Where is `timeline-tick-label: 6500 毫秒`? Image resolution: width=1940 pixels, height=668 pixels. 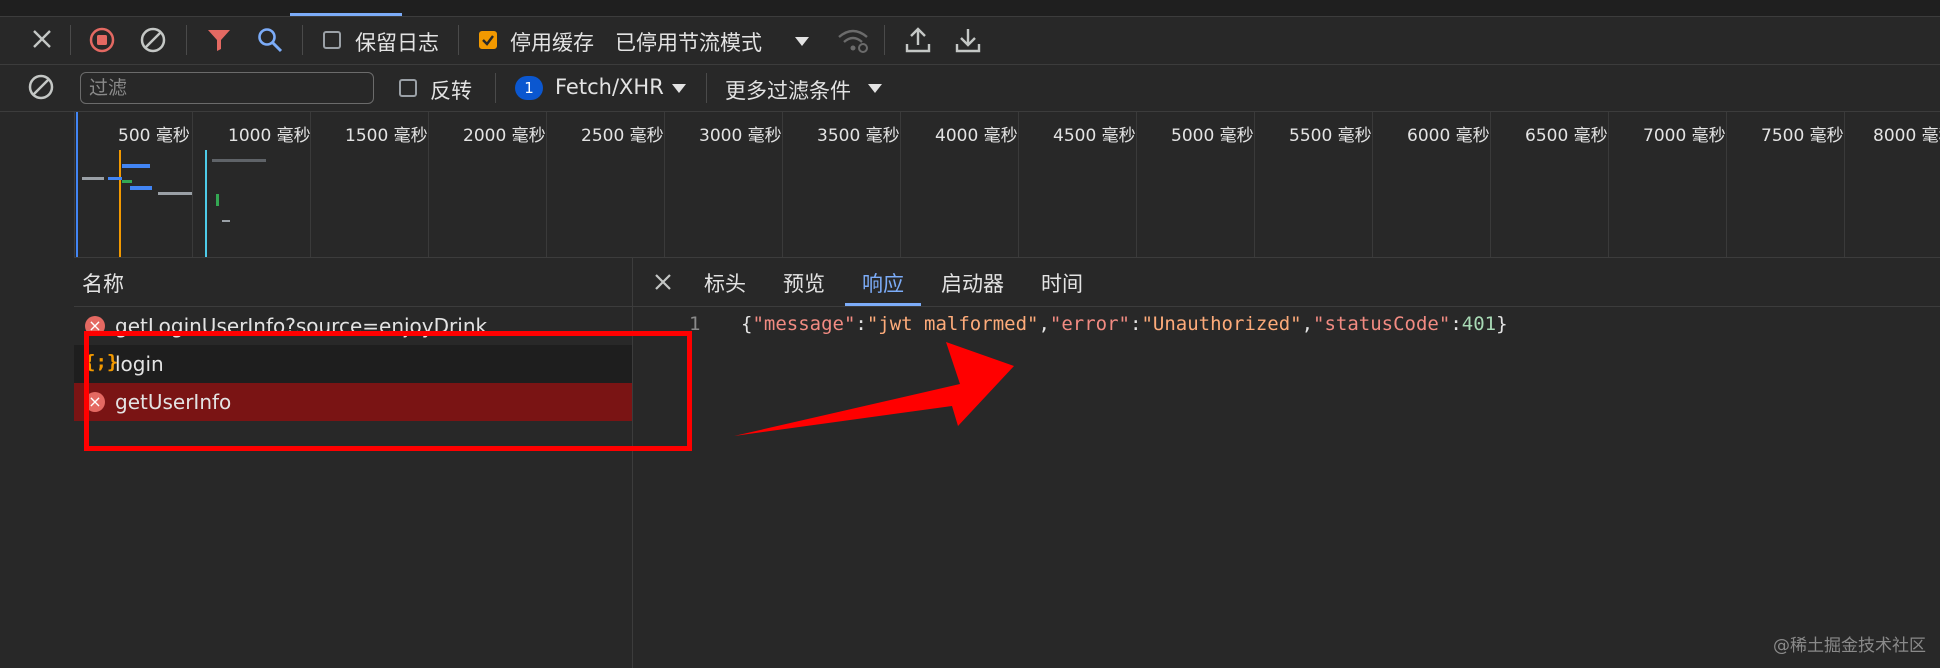 timeline-tick-label: 6500 毫秒 is located at coordinates (1566, 136).